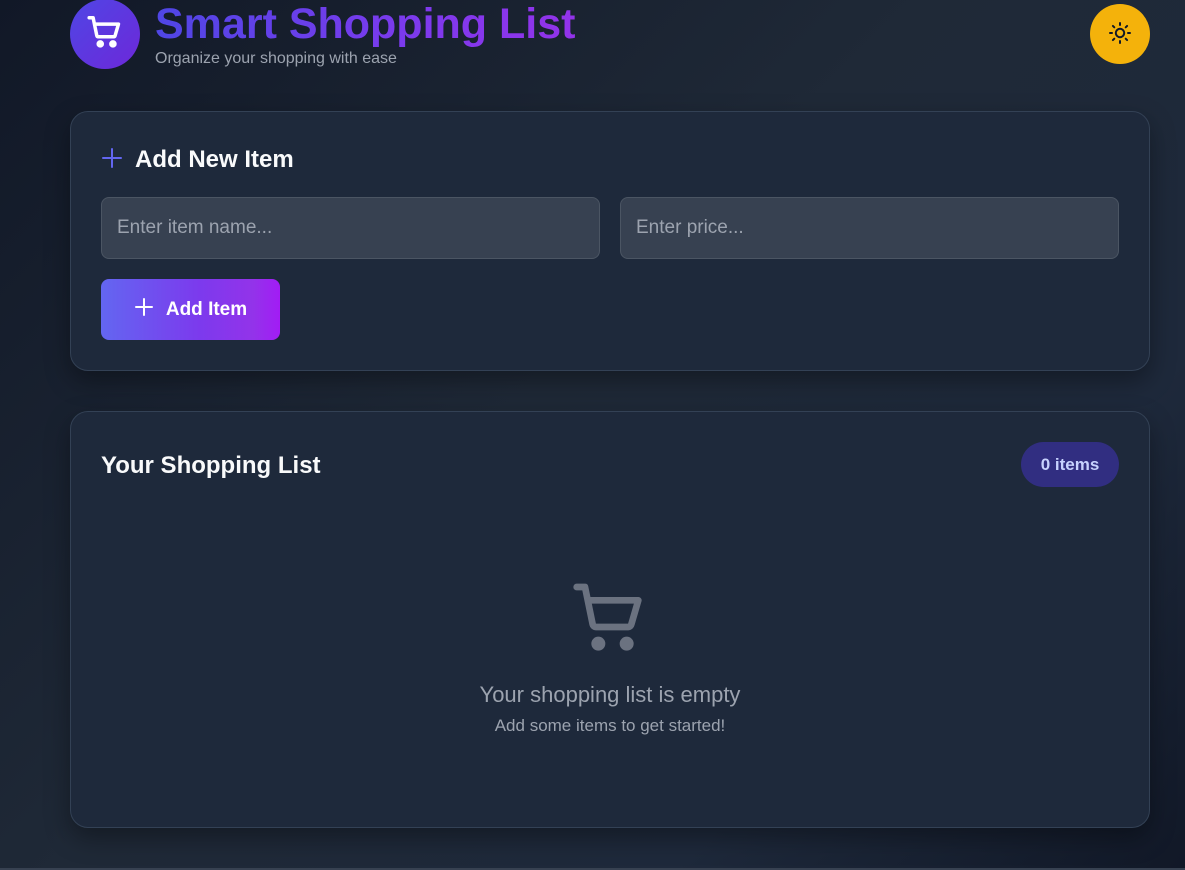  I want to click on theme-toggle-button, so click(1120, 34).